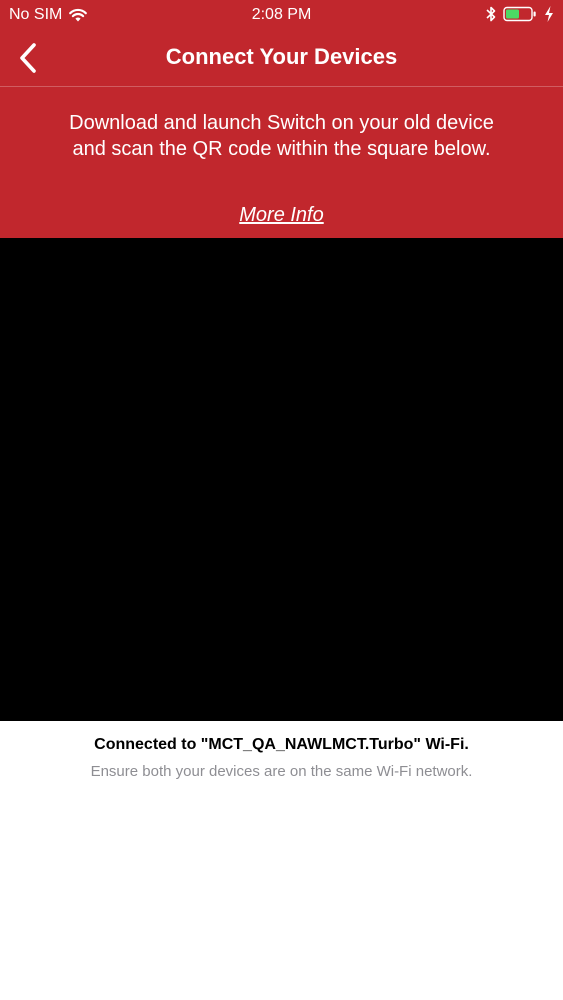  What do you see at coordinates (281, 86) in the screenshot?
I see `nav-divider` at bounding box center [281, 86].